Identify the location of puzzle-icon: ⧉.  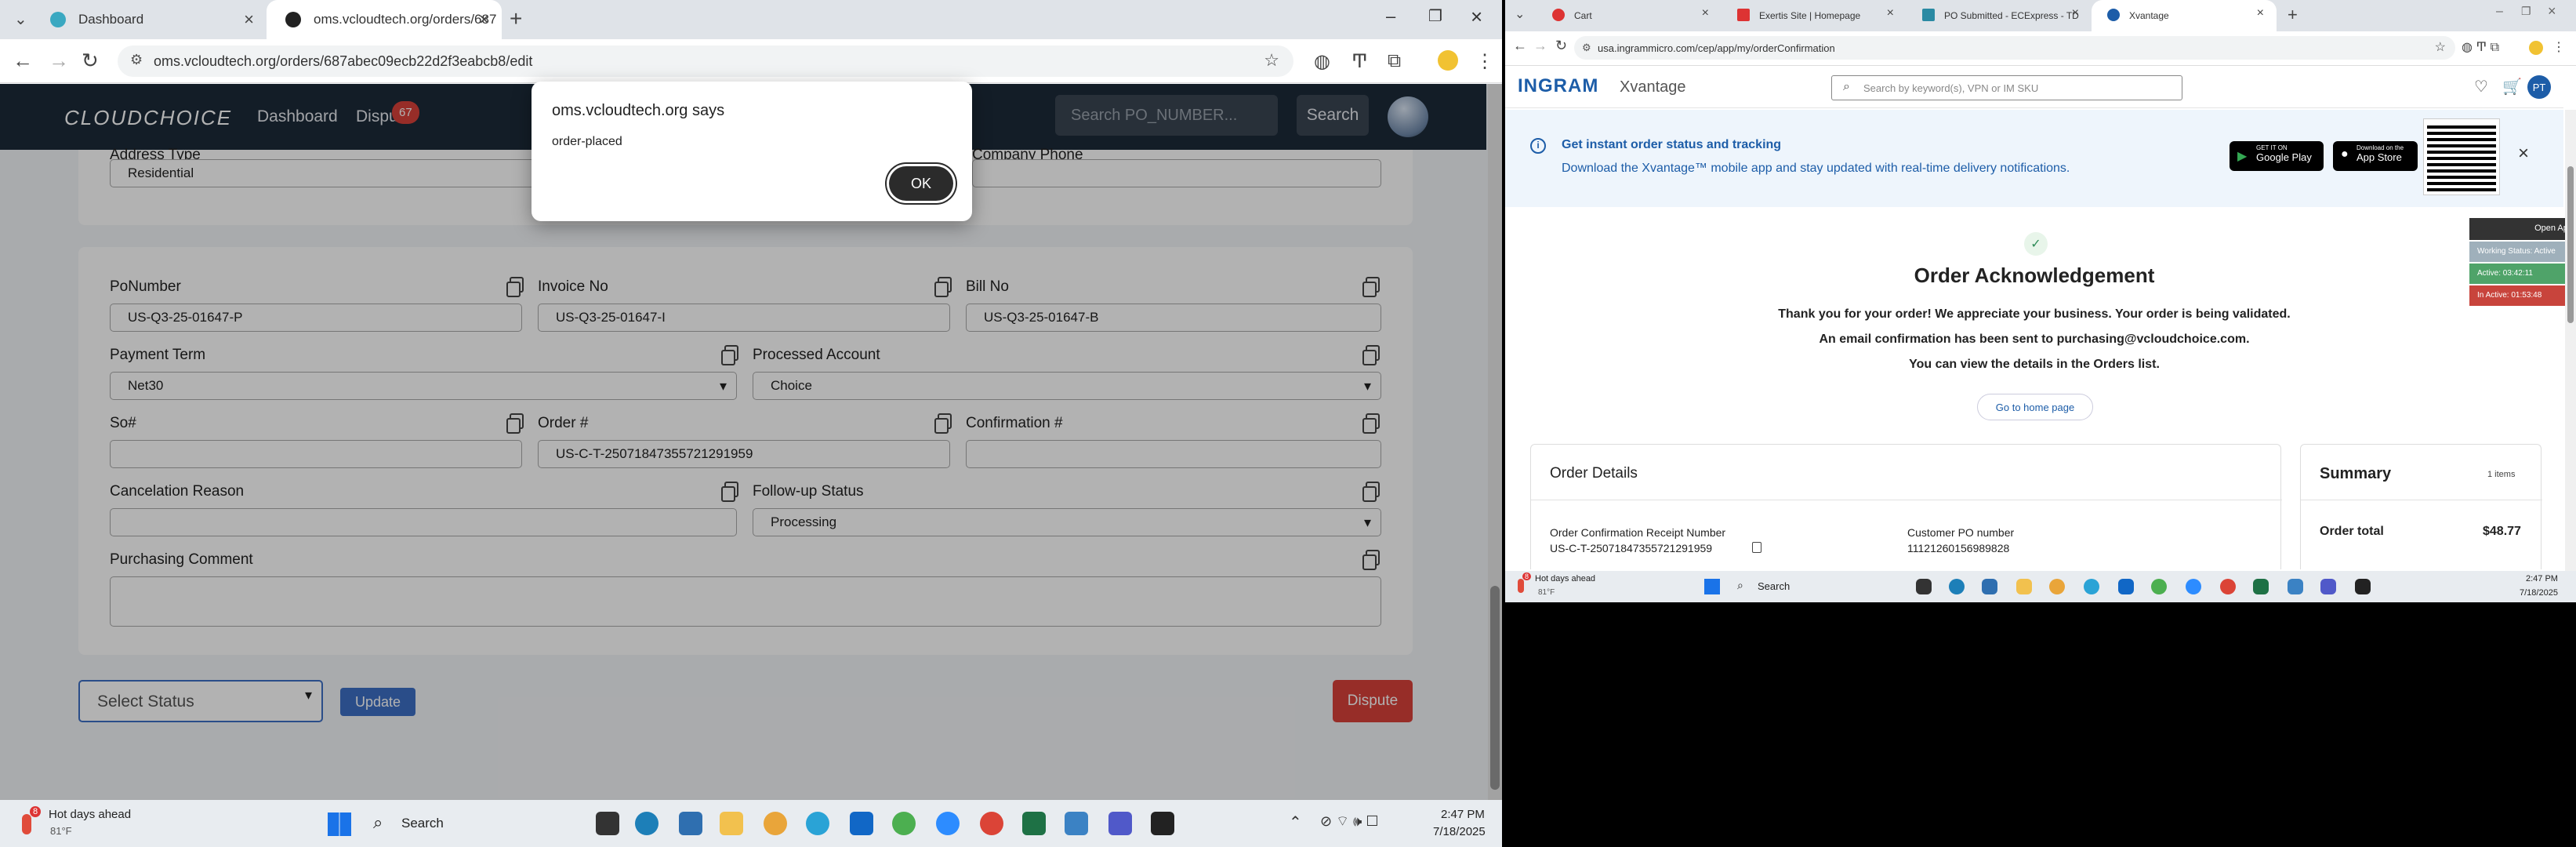
(1394, 61).